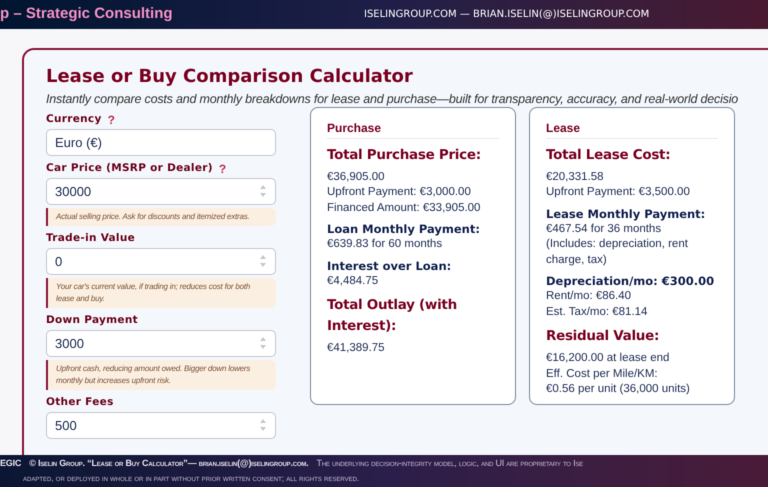 Image resolution: width=768 pixels, height=487 pixels. I want to click on result-text: €467.54 for 36 months, so click(604, 229).